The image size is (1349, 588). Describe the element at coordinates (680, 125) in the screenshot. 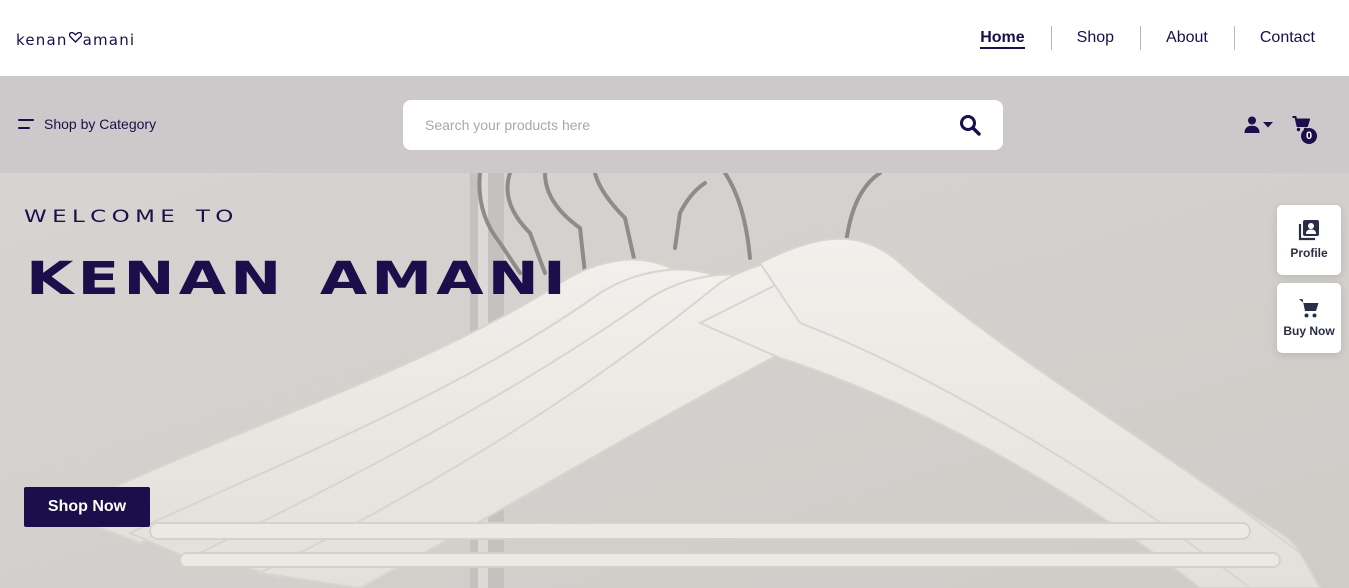

I see `search-input` at that location.